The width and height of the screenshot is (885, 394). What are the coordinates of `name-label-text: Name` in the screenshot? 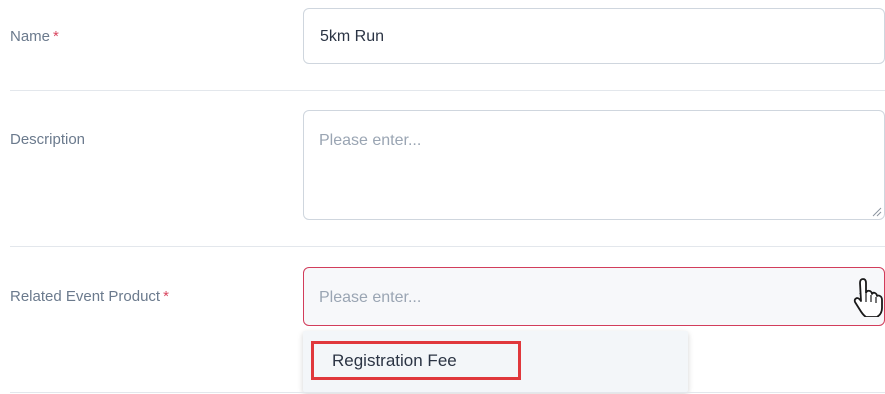 It's located at (30, 36).